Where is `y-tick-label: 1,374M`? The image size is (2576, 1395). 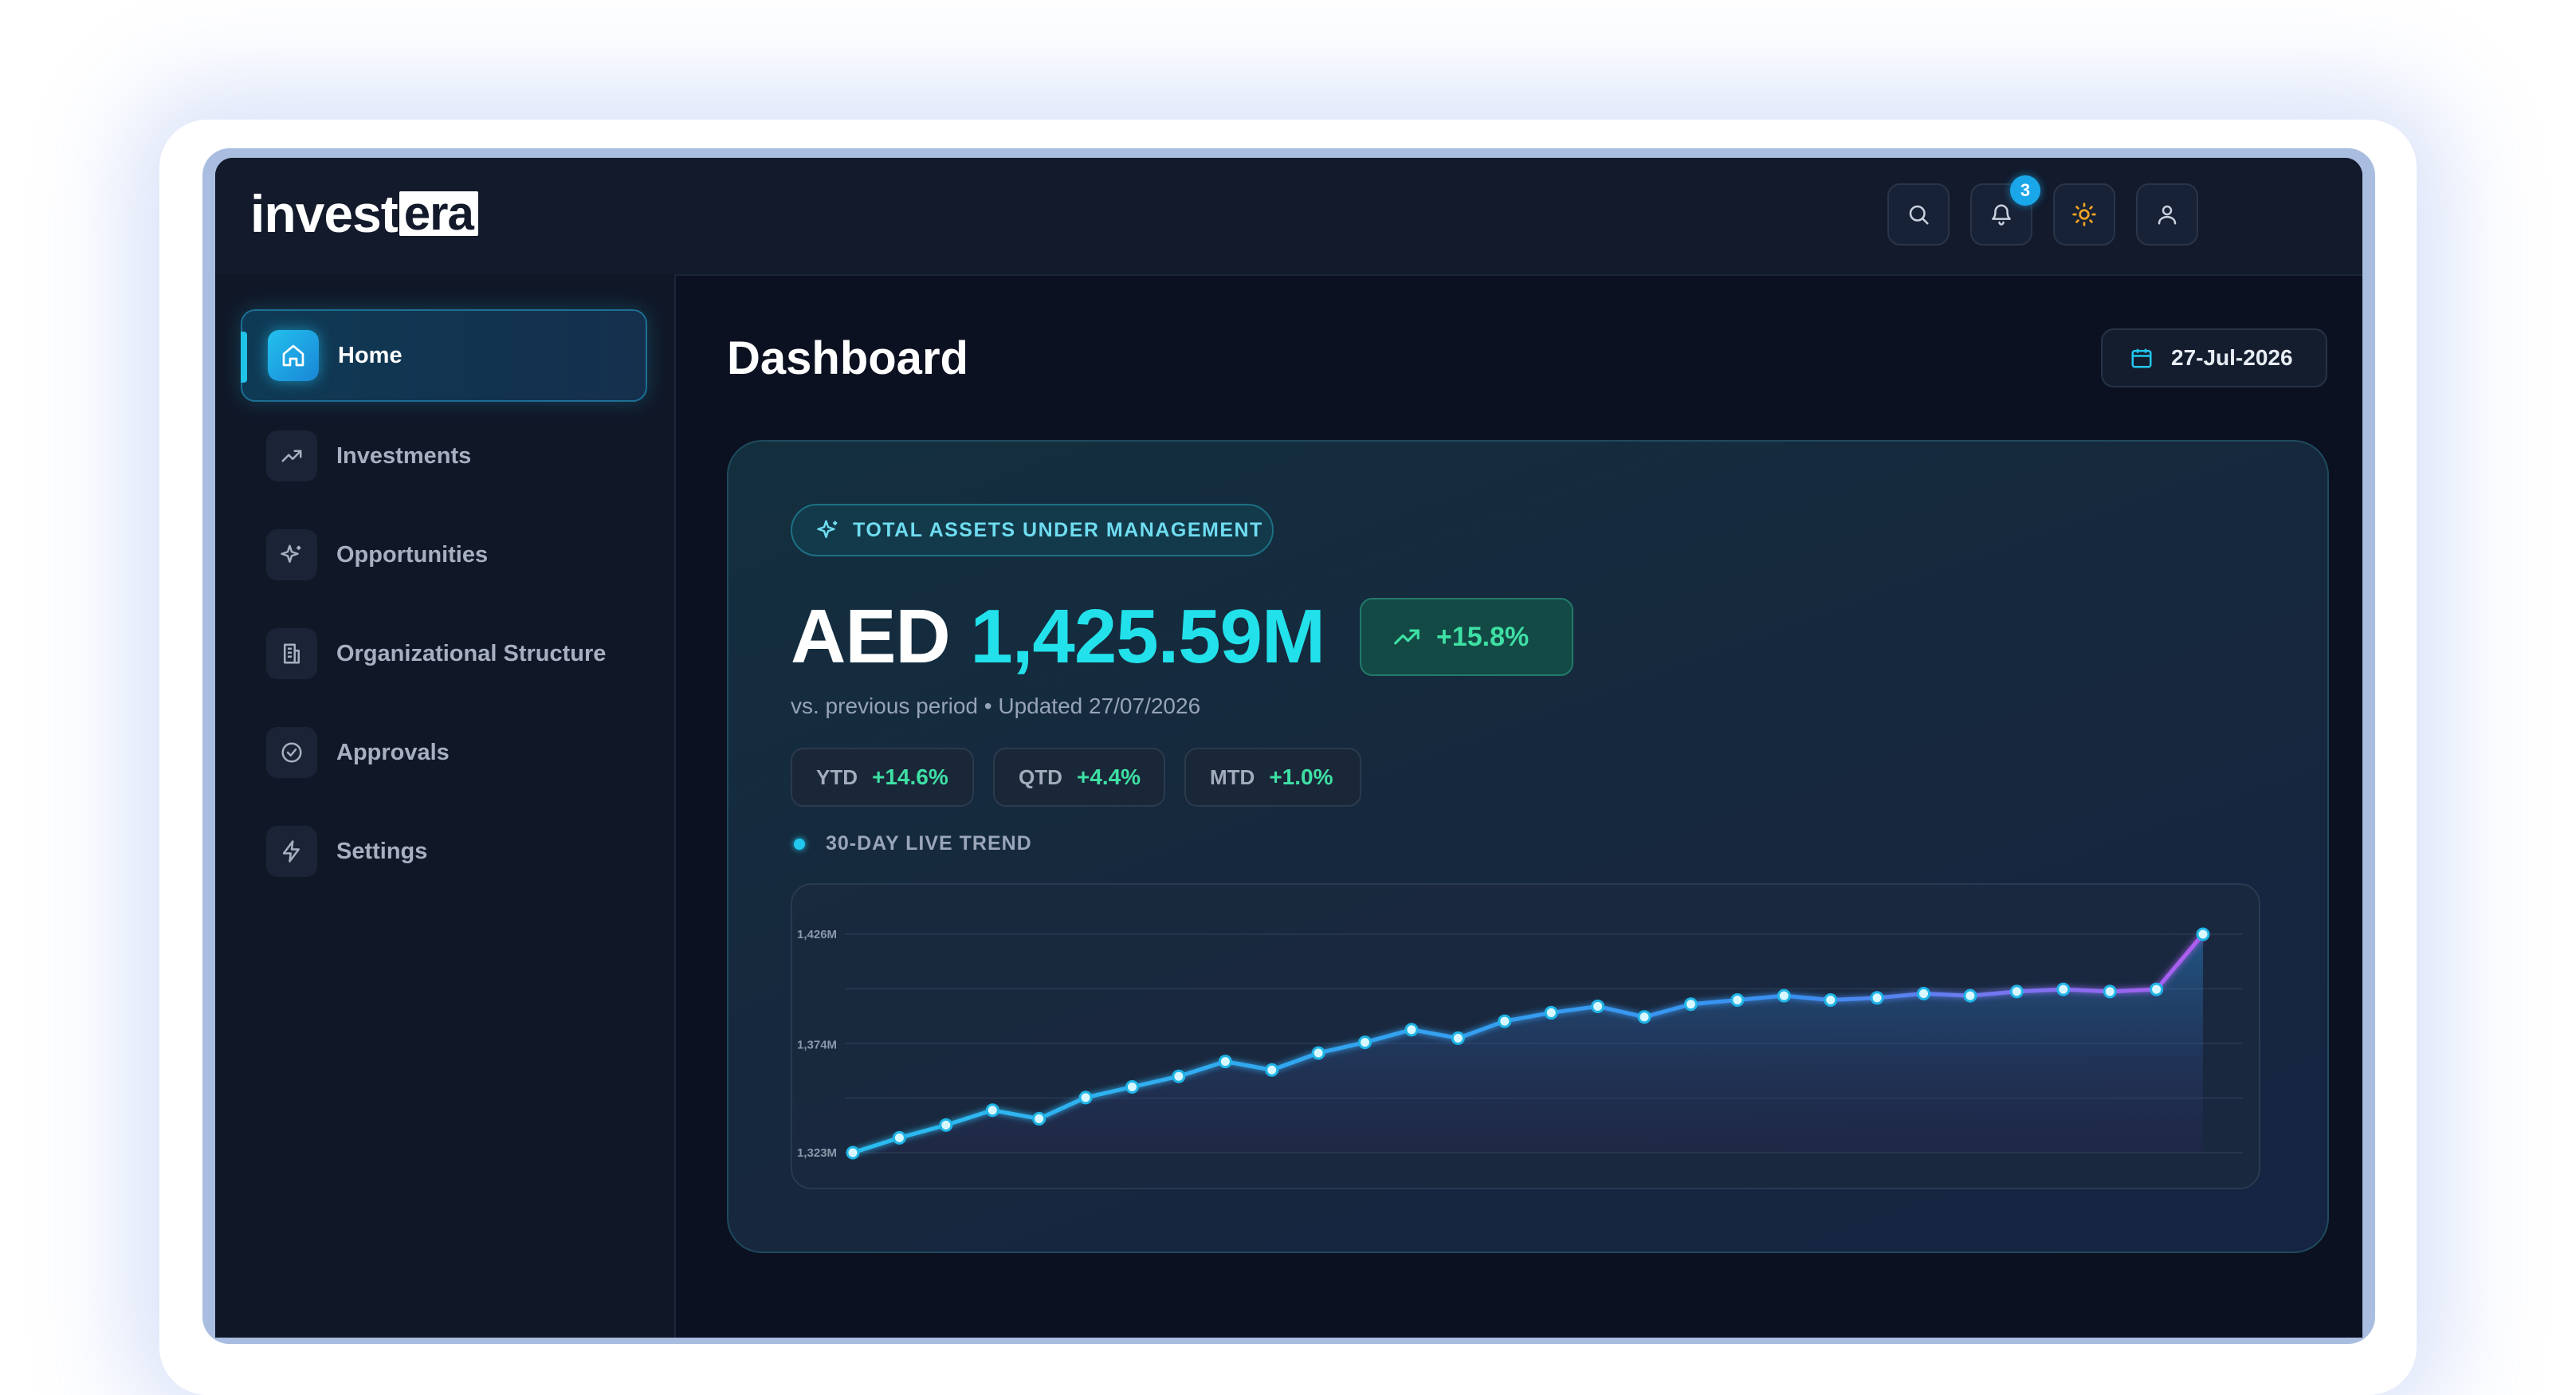
y-tick-label: 1,374M is located at coordinates (817, 1044).